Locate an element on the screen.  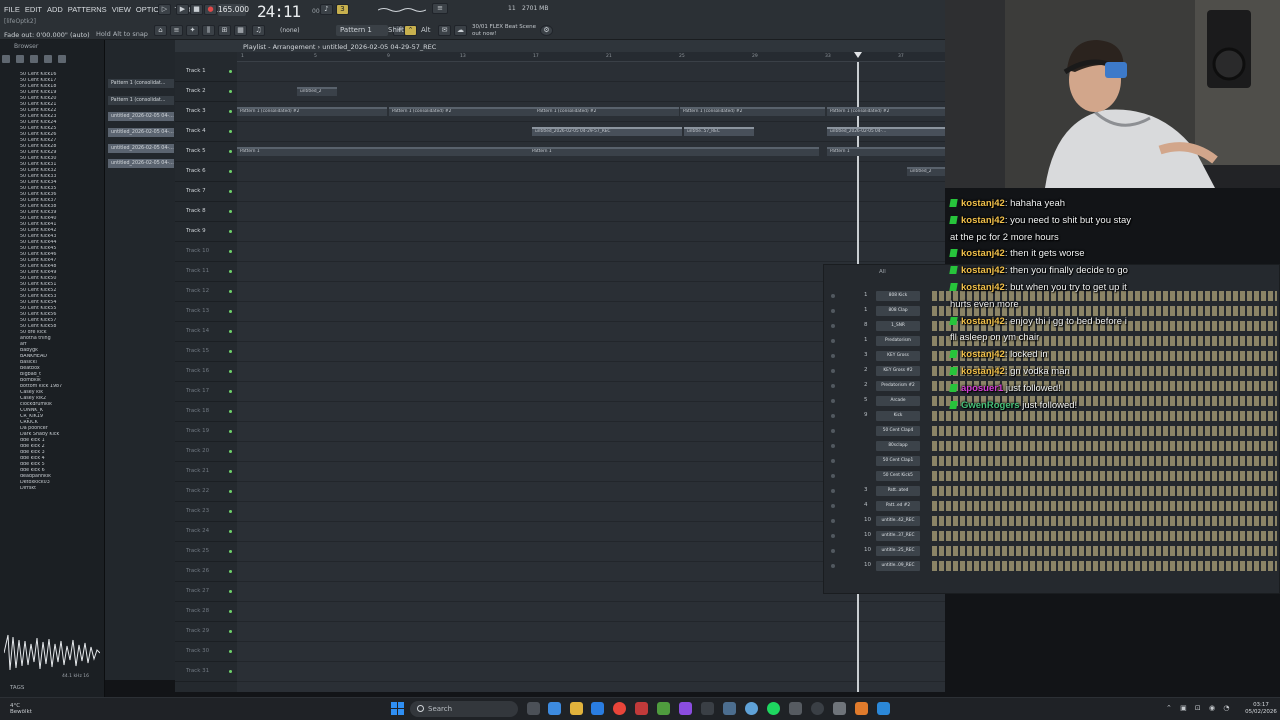
playhead-marker-icon is located at coordinates (858, 55).